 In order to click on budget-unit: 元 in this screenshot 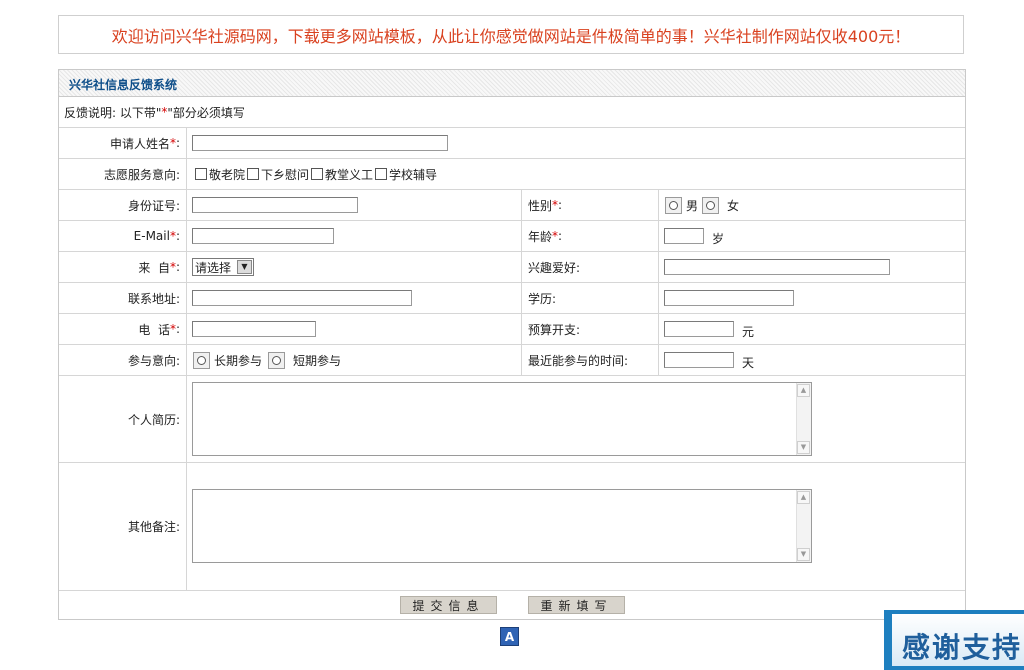, I will do `click(748, 332)`.